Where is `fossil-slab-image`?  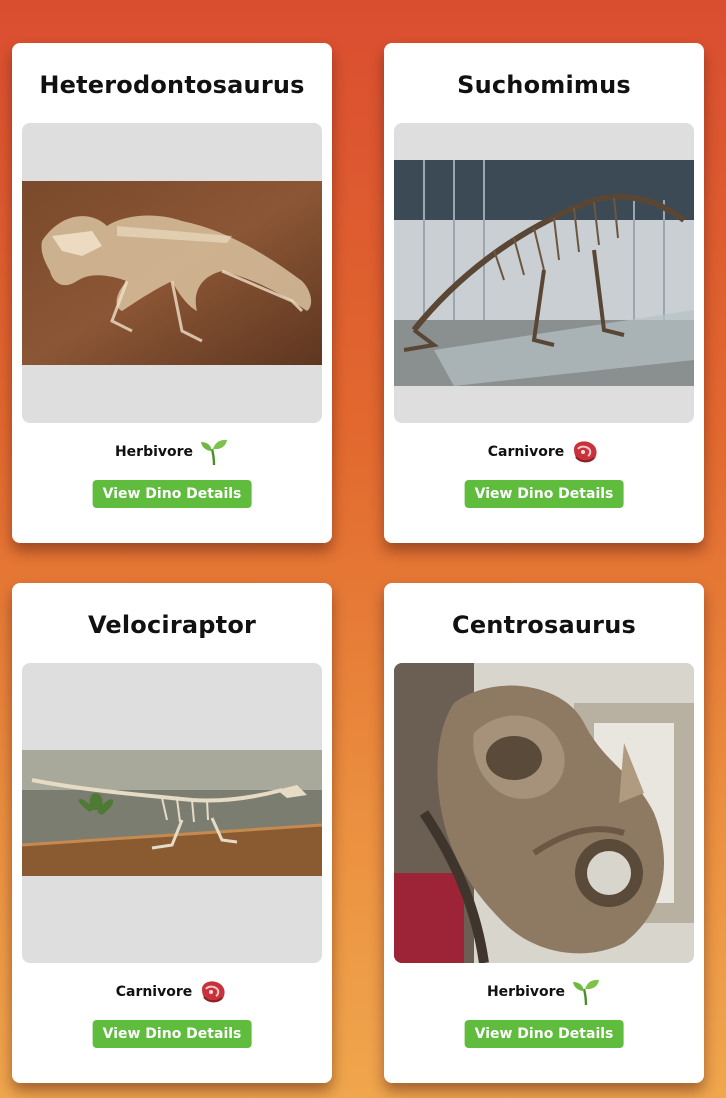
fossil-slab-image is located at coordinates (172, 273).